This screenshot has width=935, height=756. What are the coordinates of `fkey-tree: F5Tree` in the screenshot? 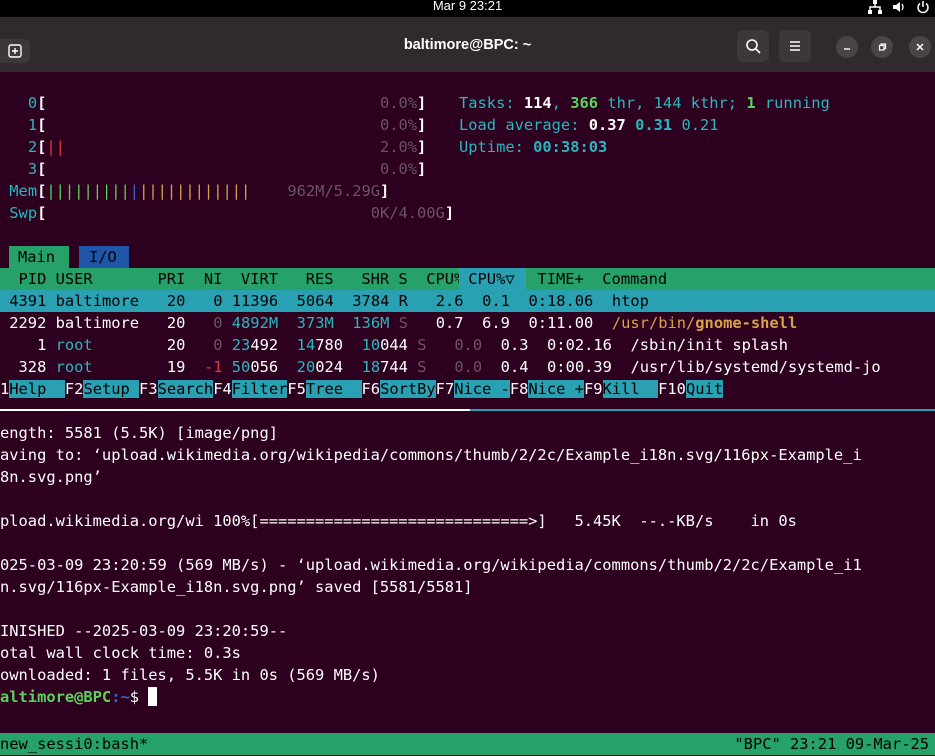 It's located at (324, 389).